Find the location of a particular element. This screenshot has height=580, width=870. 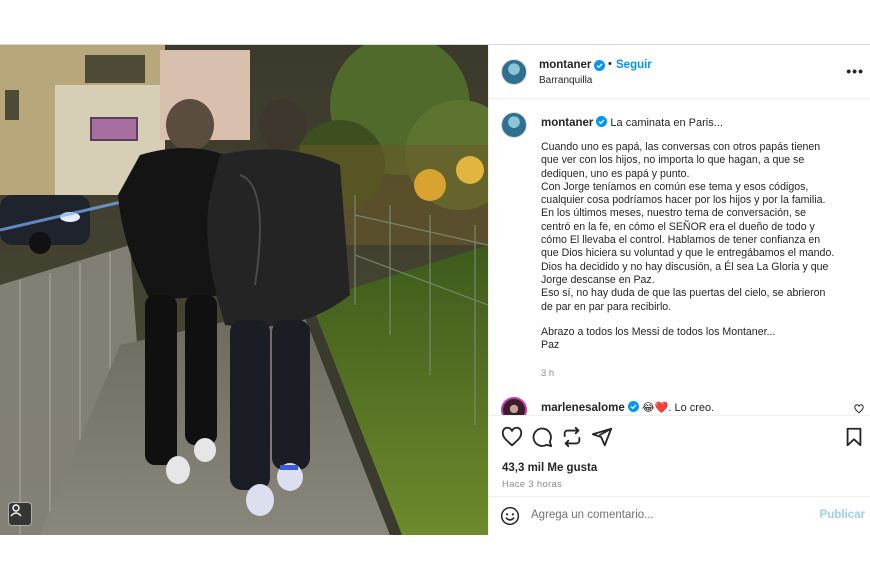

comment-text: 😂❤️. Lo creo. is located at coordinates (678, 408).